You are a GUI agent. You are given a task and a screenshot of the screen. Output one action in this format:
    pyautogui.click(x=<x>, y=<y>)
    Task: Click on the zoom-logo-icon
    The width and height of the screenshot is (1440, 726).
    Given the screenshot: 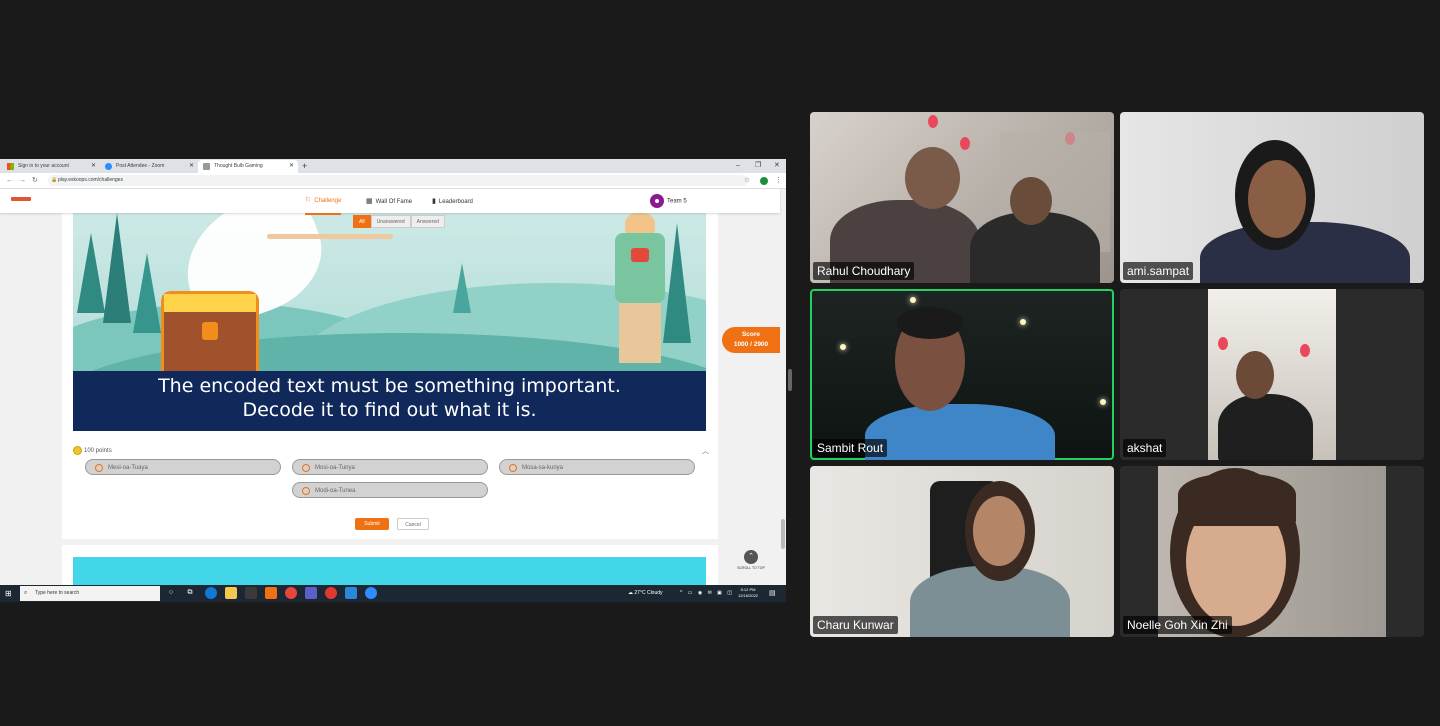 What is the action you would take?
    pyautogui.click(x=108, y=166)
    